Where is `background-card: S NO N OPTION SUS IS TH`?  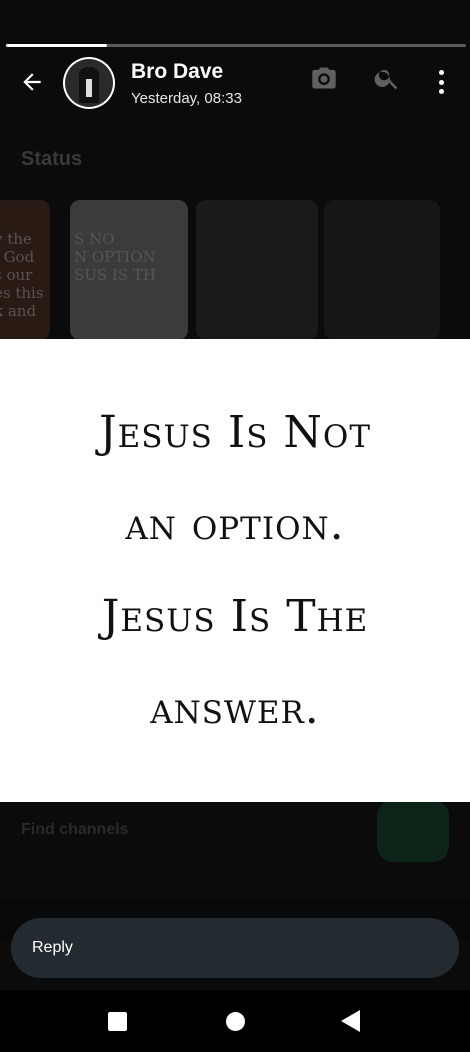 background-card: S NO N OPTION SUS IS TH is located at coordinates (129, 270).